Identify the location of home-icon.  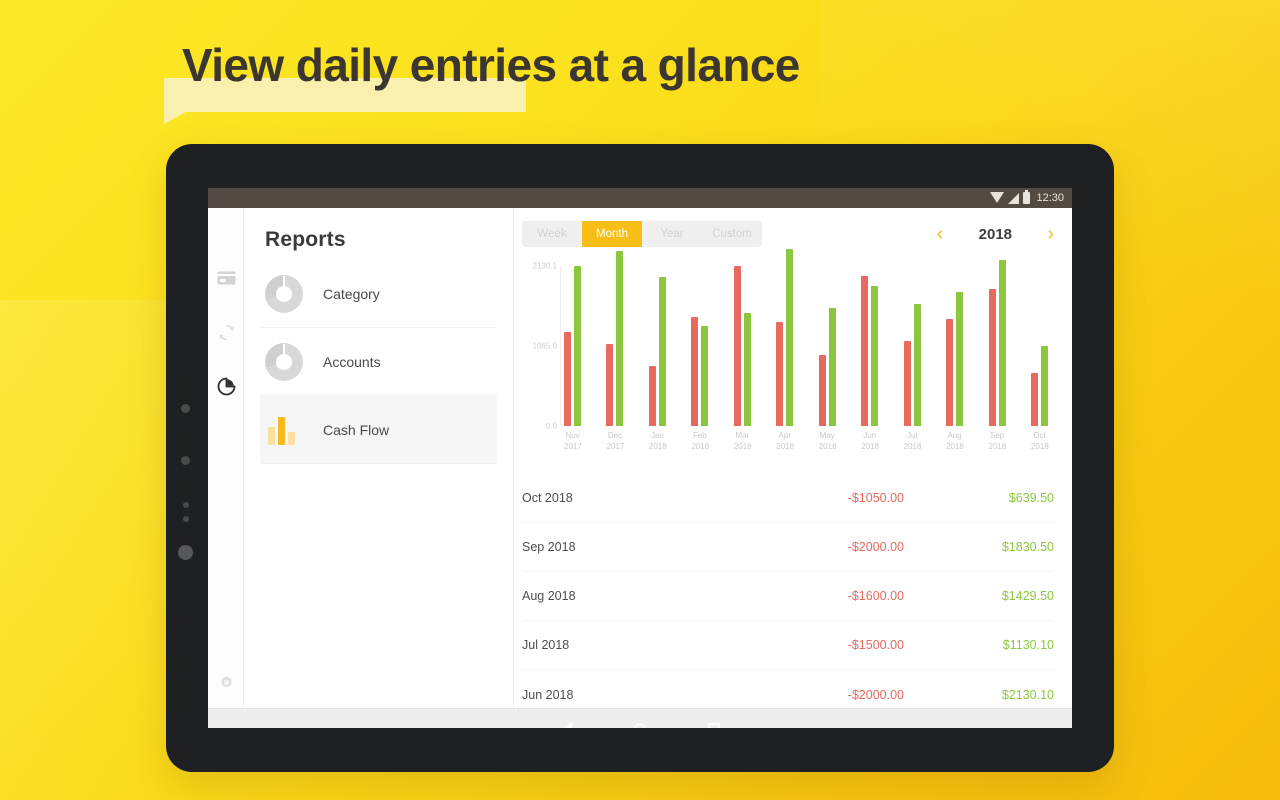
(639, 725).